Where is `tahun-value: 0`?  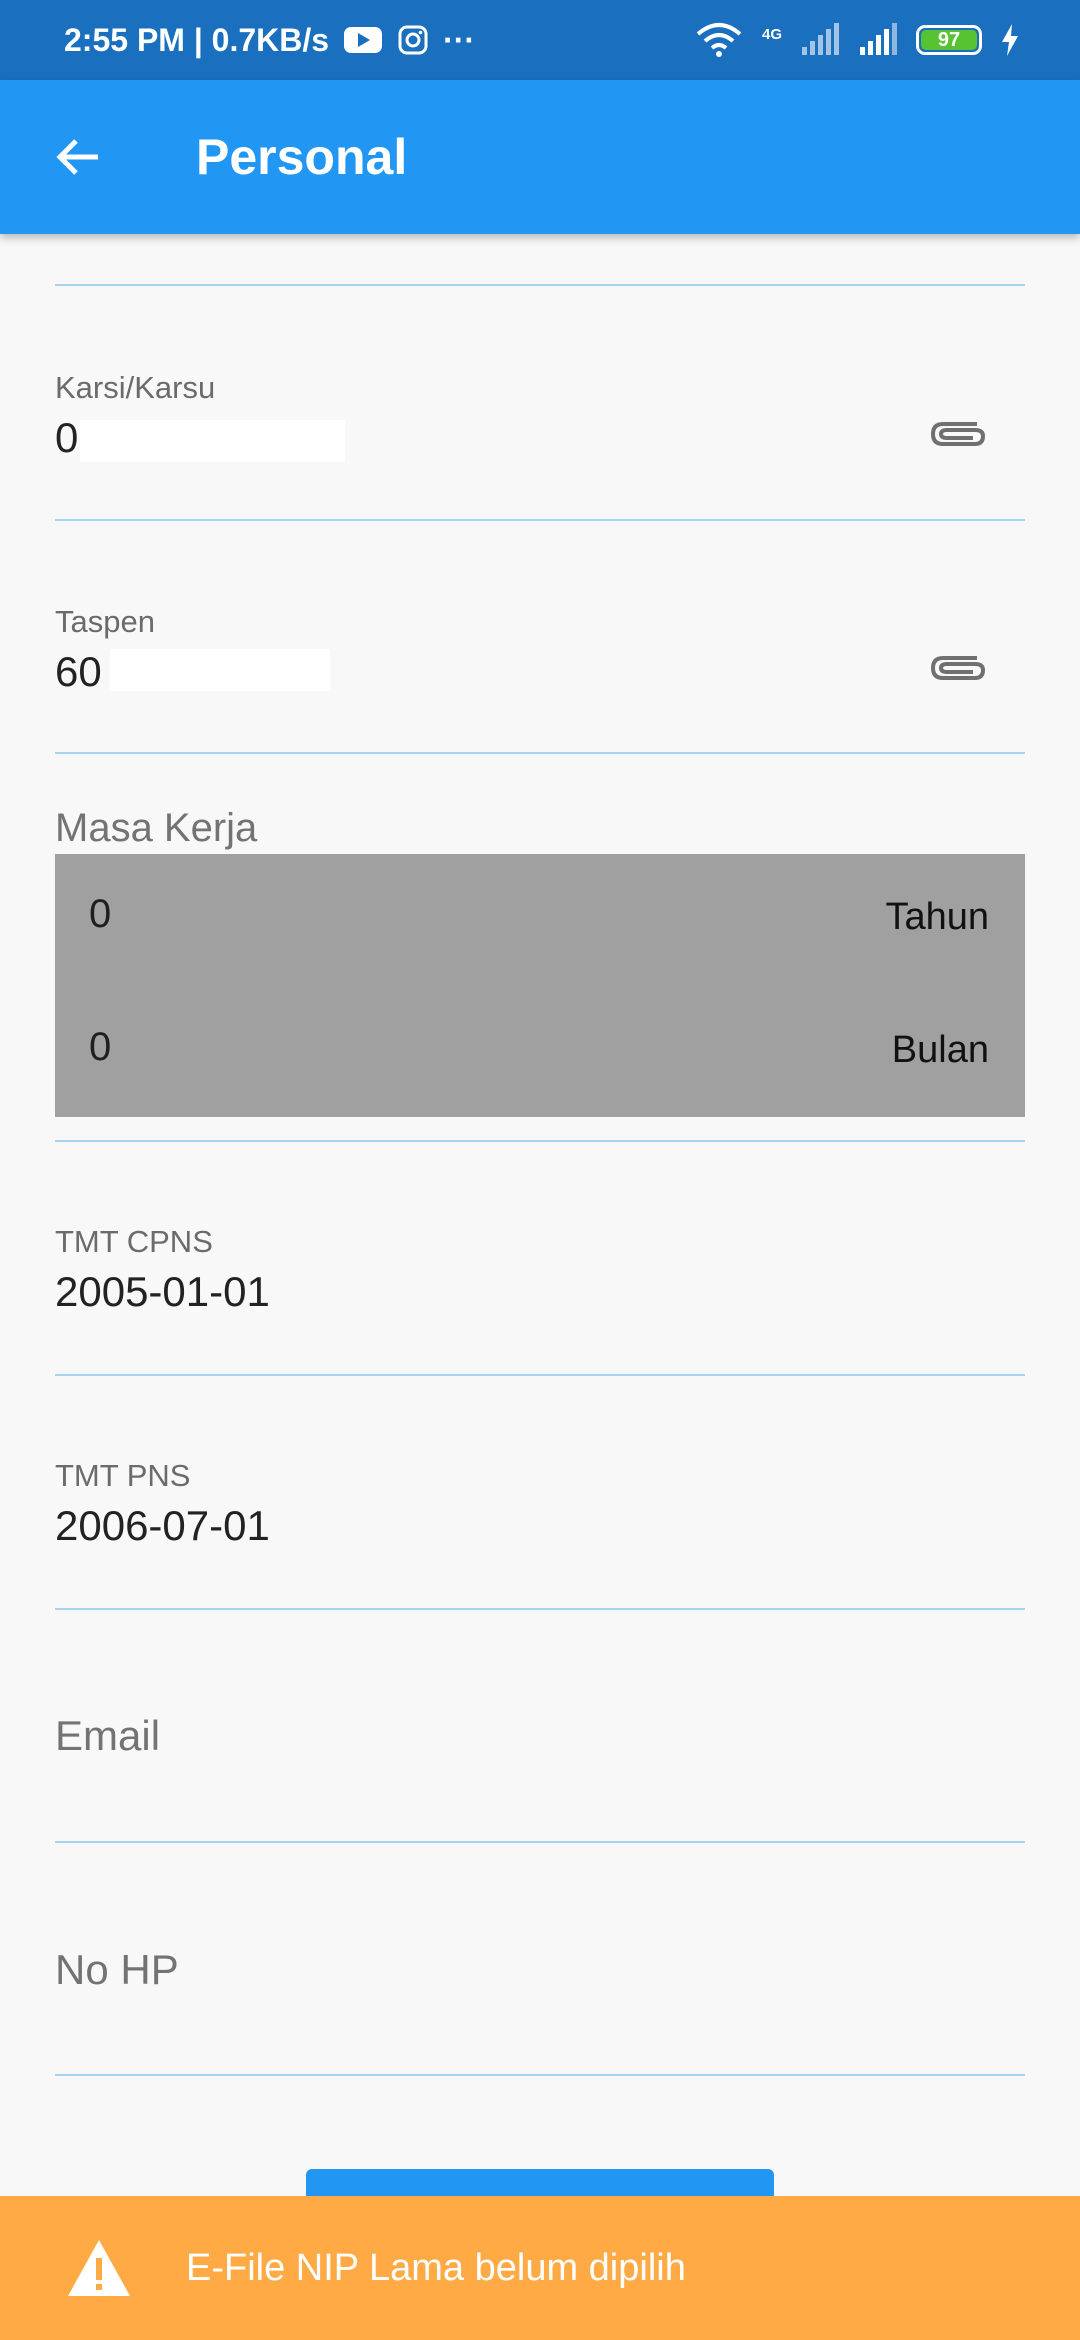
tahun-value: 0 is located at coordinates (100, 914).